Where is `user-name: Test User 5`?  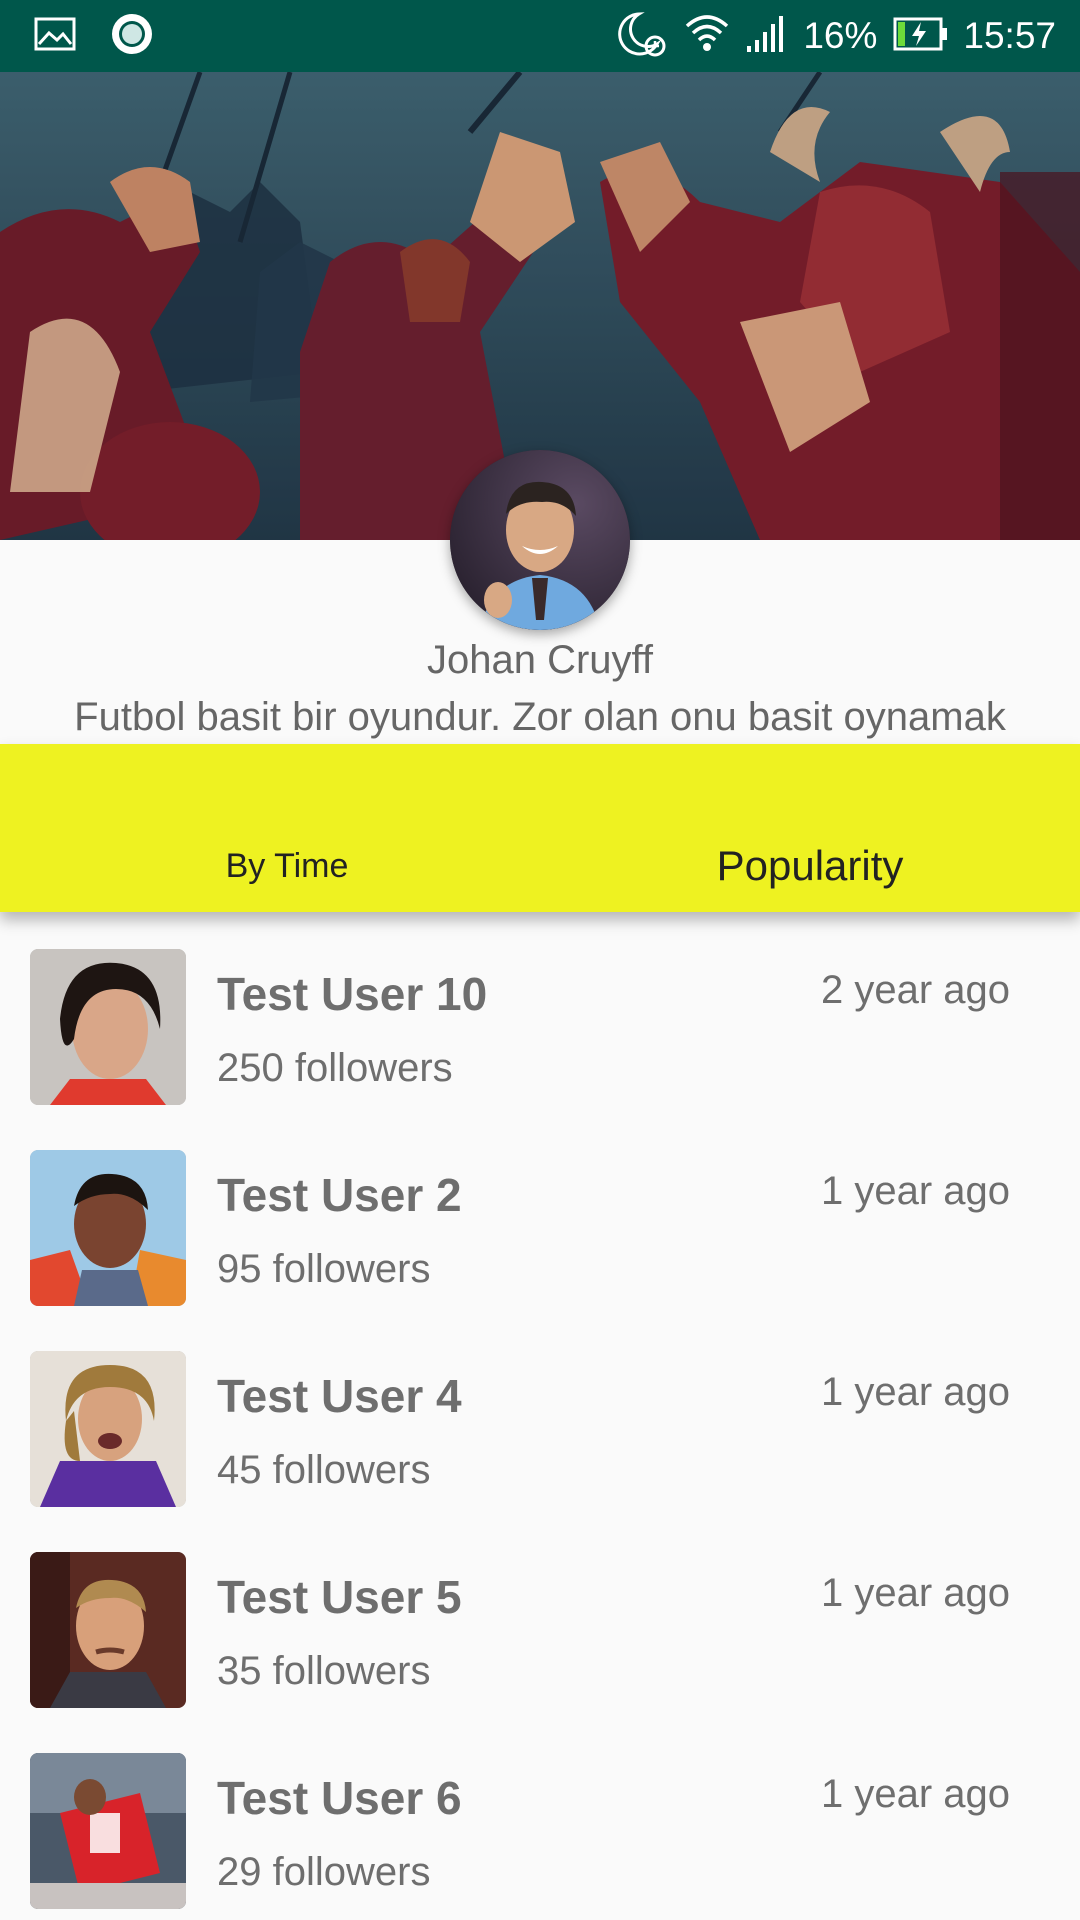 user-name: Test User 5 is located at coordinates (339, 1597).